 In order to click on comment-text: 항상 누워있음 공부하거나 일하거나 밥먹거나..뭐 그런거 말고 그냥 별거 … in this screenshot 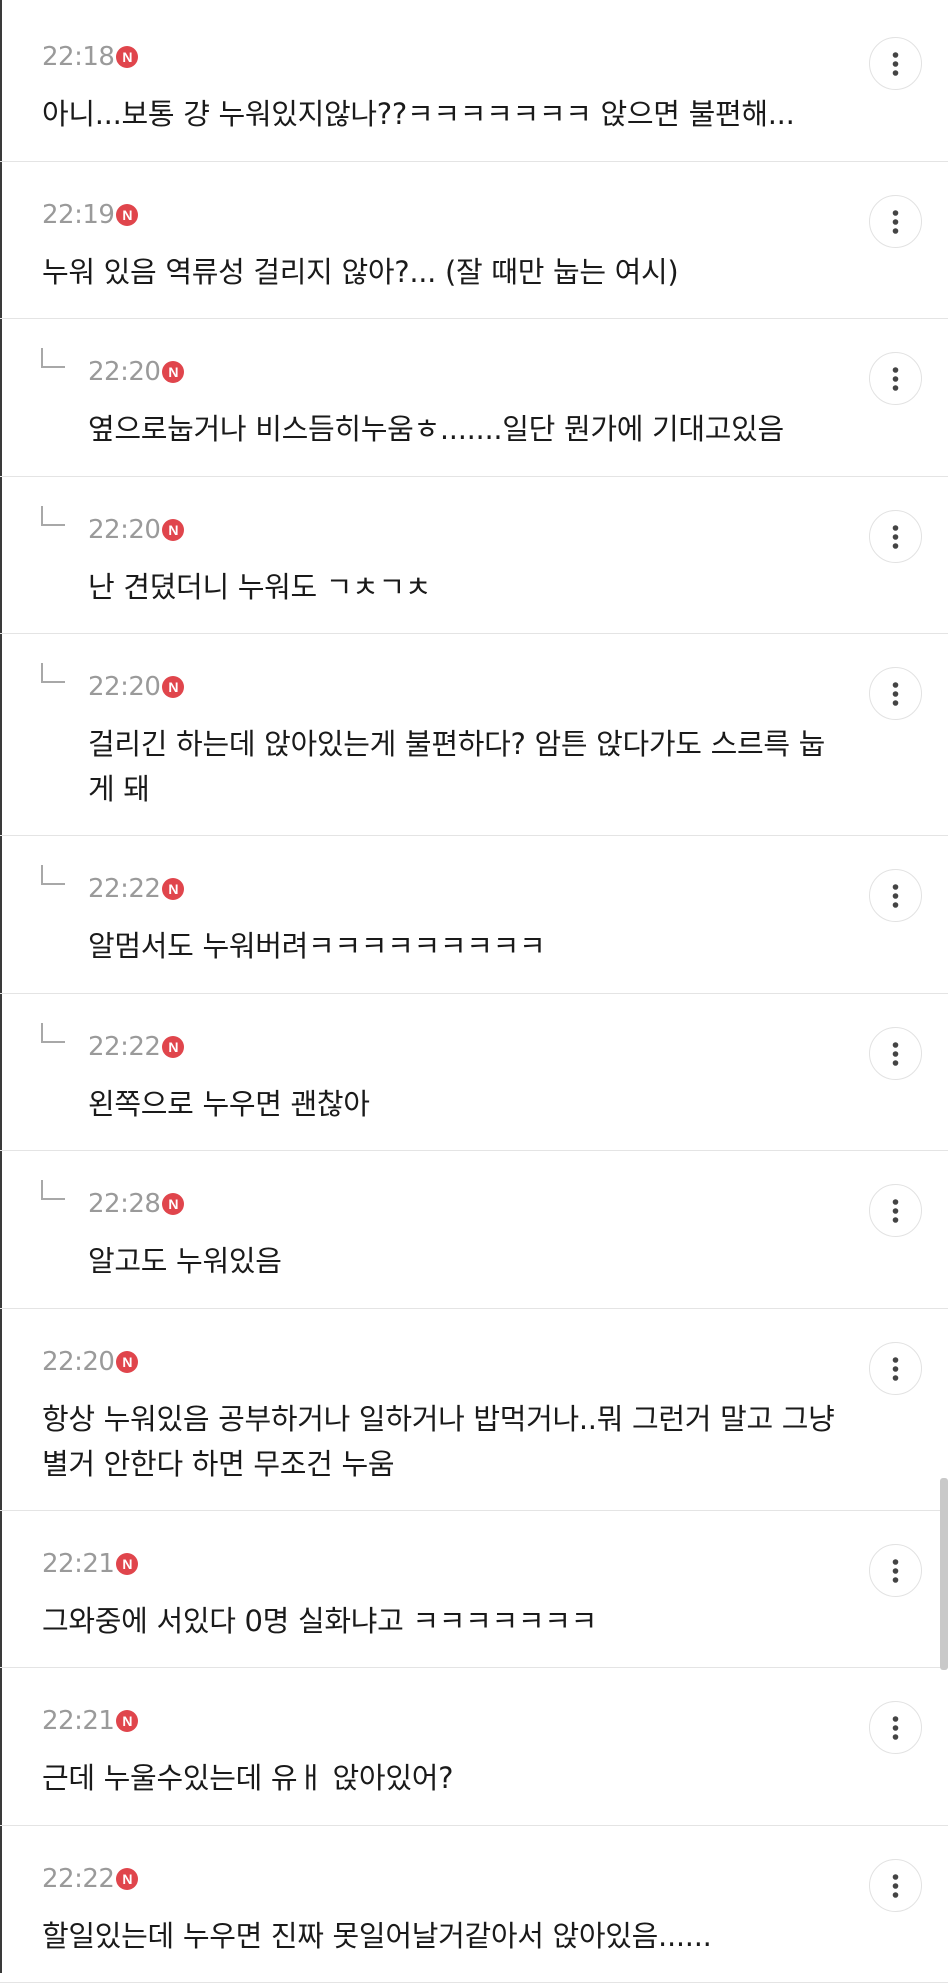, I will do `click(442, 1442)`.